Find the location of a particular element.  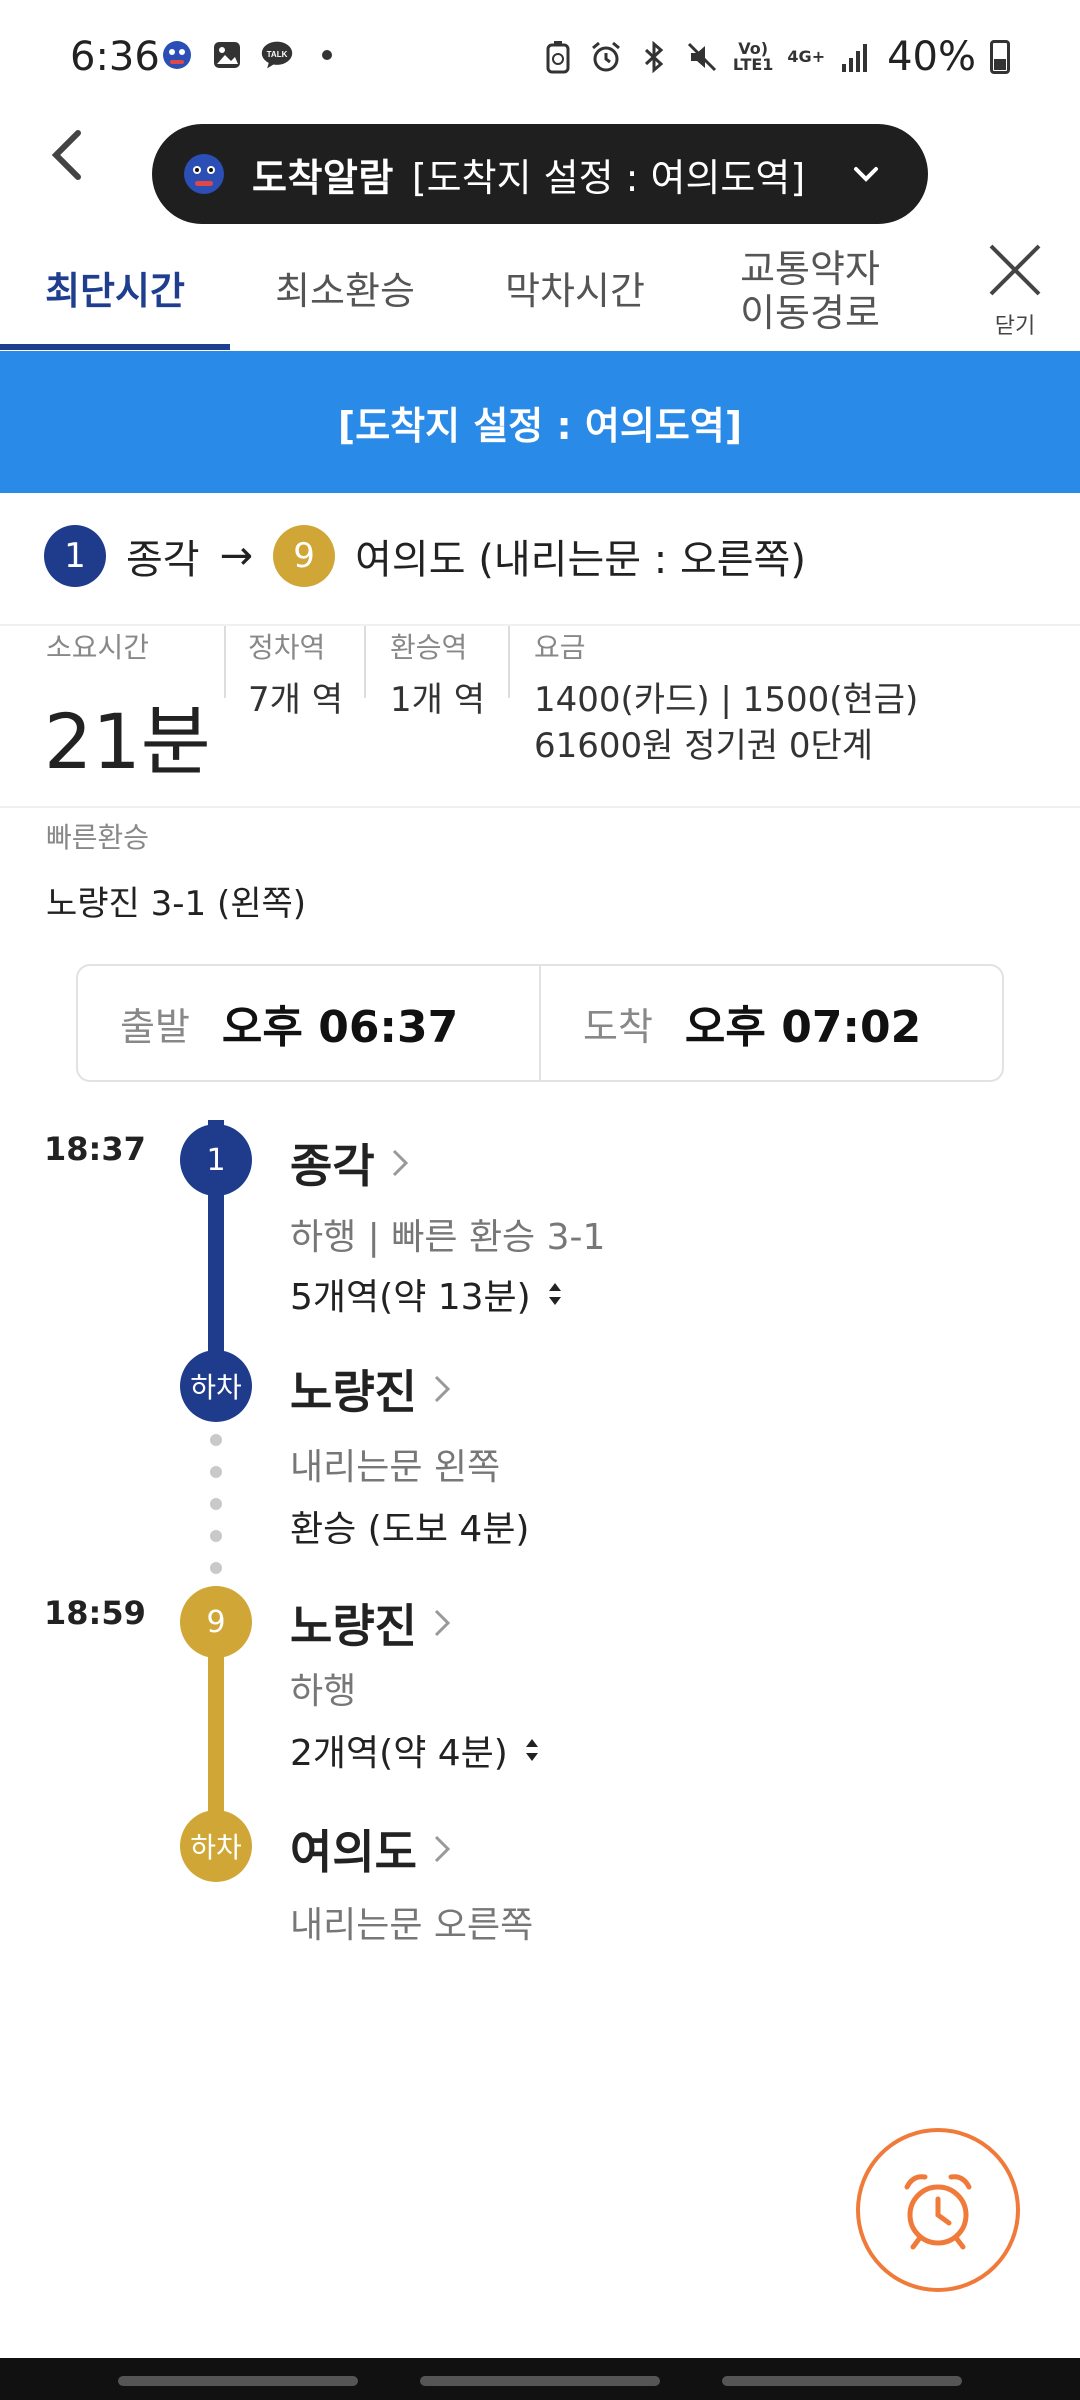

station-link: 여의도 is located at coordinates (371, 1849).